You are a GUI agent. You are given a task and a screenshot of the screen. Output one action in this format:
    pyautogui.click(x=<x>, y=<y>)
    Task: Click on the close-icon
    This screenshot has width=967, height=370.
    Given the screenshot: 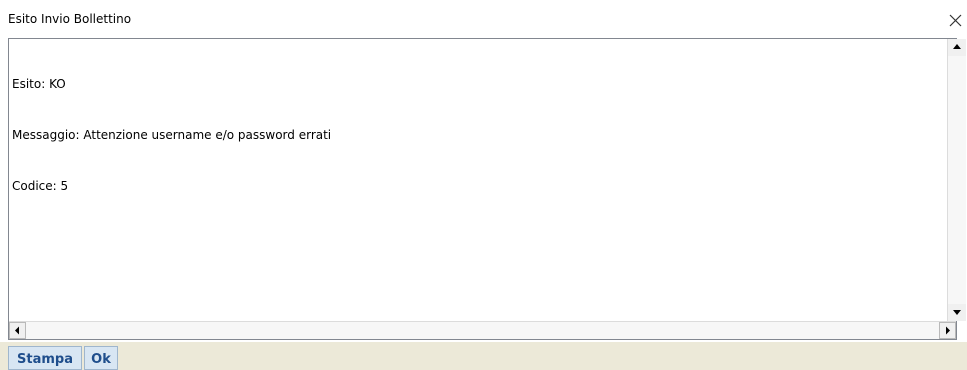 What is the action you would take?
    pyautogui.click(x=955, y=20)
    